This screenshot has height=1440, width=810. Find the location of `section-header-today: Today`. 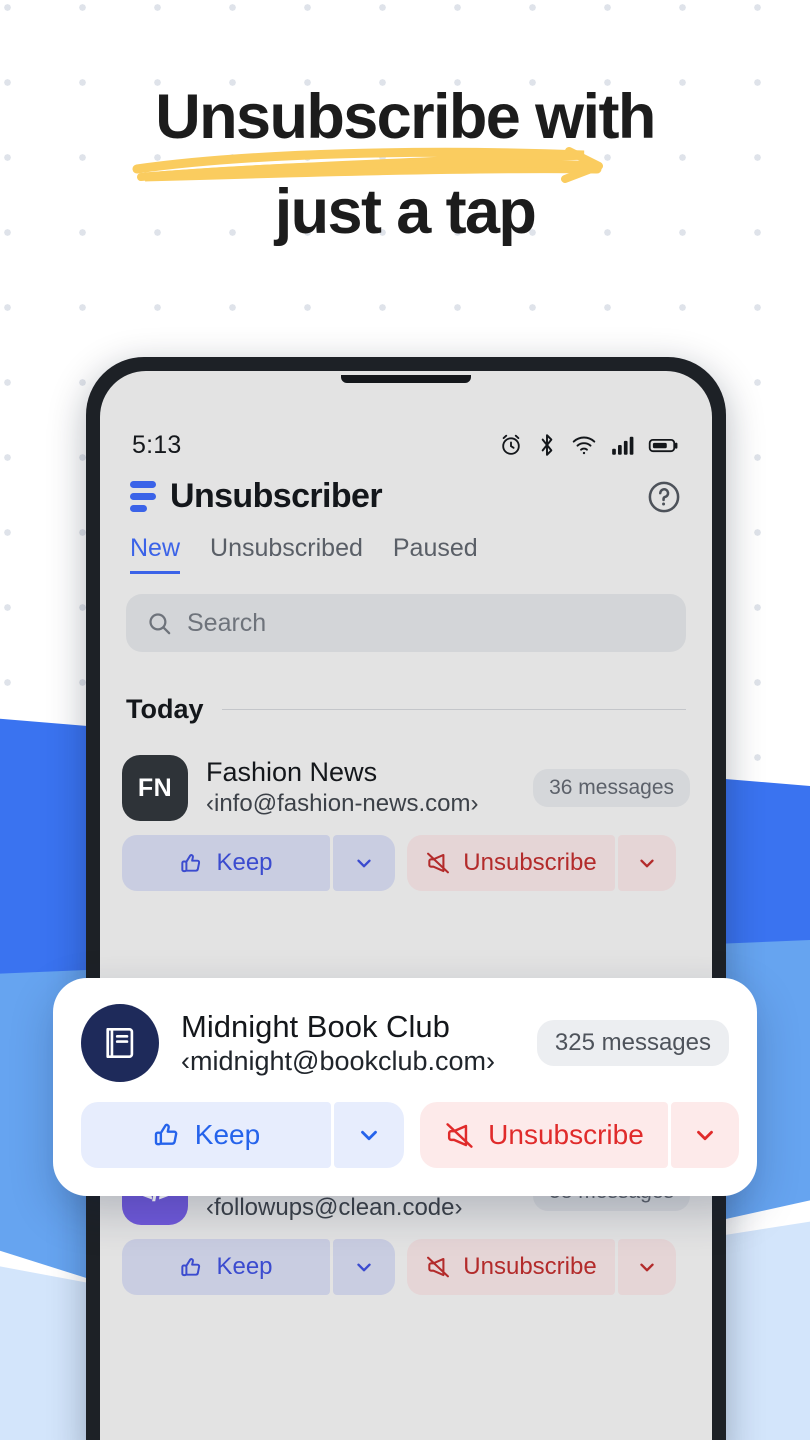

section-header-today: Today is located at coordinates (406, 709).